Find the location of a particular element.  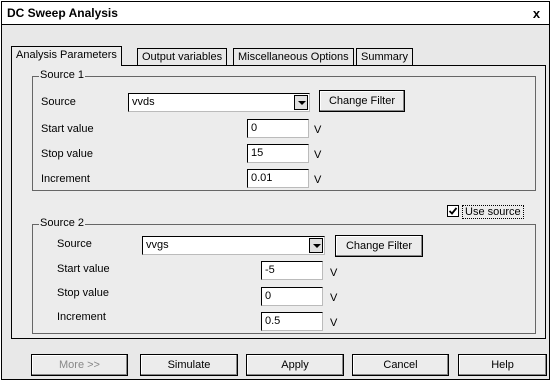

source2-start-label: Start value is located at coordinates (83, 269).